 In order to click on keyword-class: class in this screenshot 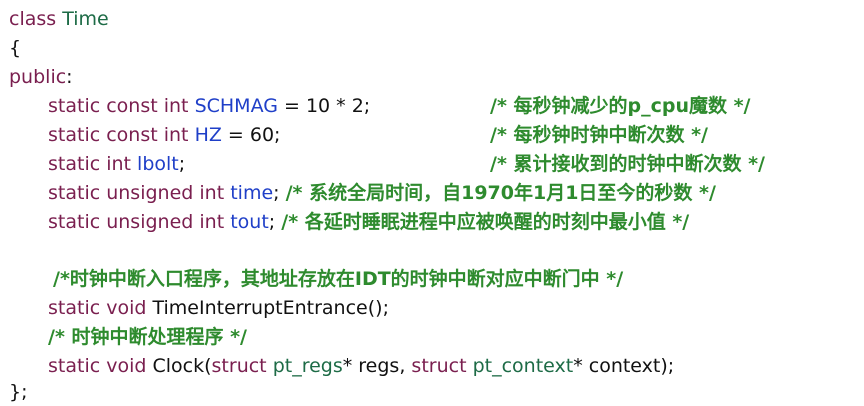, I will do `click(33, 19)`.